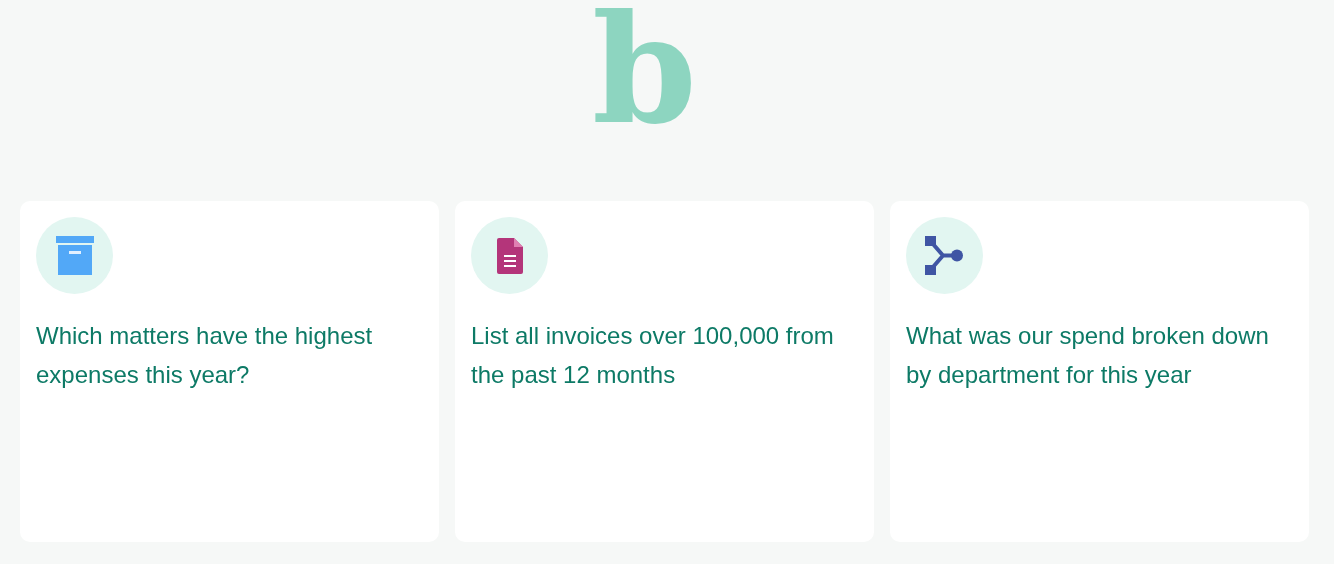  I want to click on logo: b, so click(644, 72).